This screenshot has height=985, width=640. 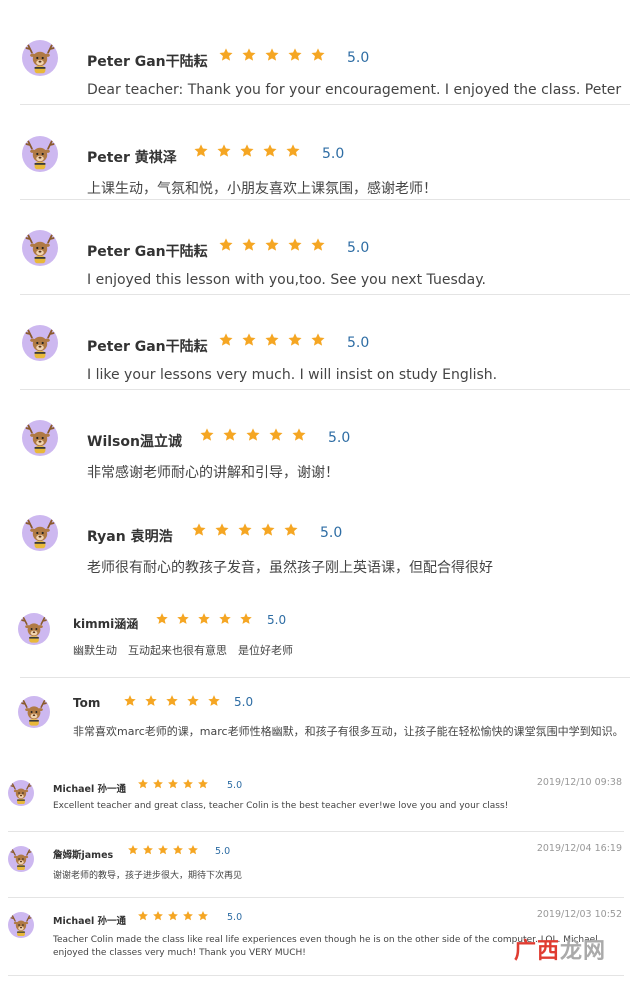 I want to click on reviewer-name: Peter 黄祺泽, so click(x=132, y=158).